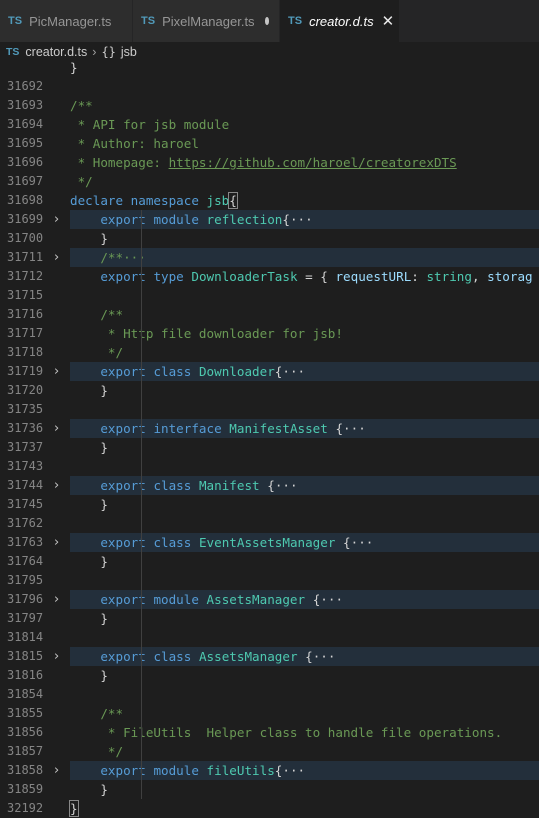  I want to click on tab-pixelmanager: TS PixelManager.ts, so click(206, 21).